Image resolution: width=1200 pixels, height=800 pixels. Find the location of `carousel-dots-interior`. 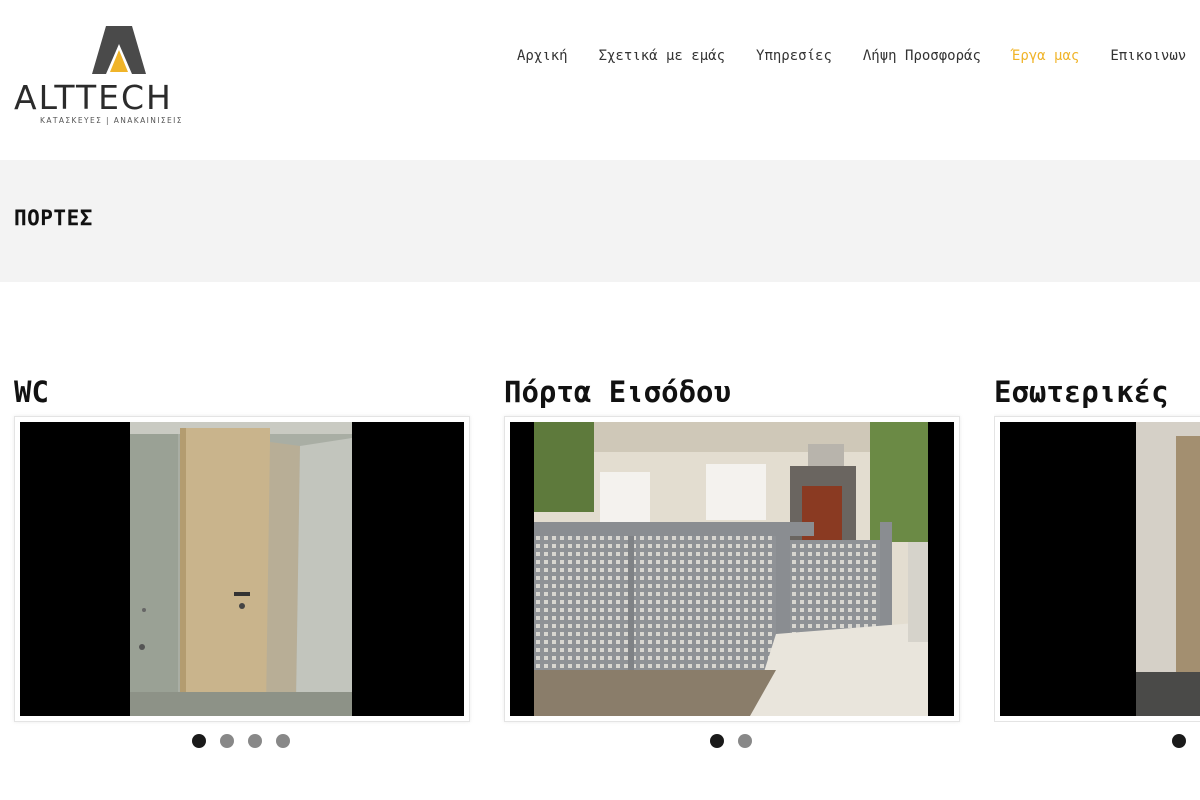

carousel-dots-interior is located at coordinates (1179, 741).